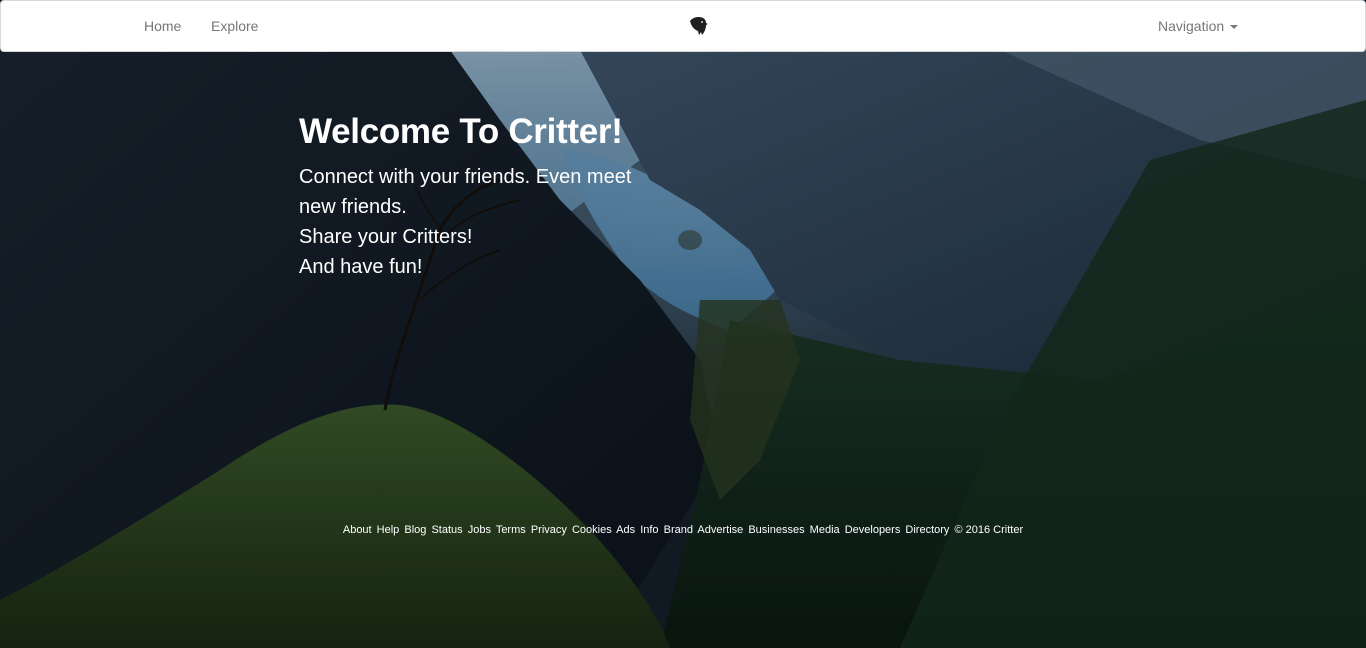 The height and width of the screenshot is (648, 1366). I want to click on footer-link-developers: Developers, so click(873, 530).